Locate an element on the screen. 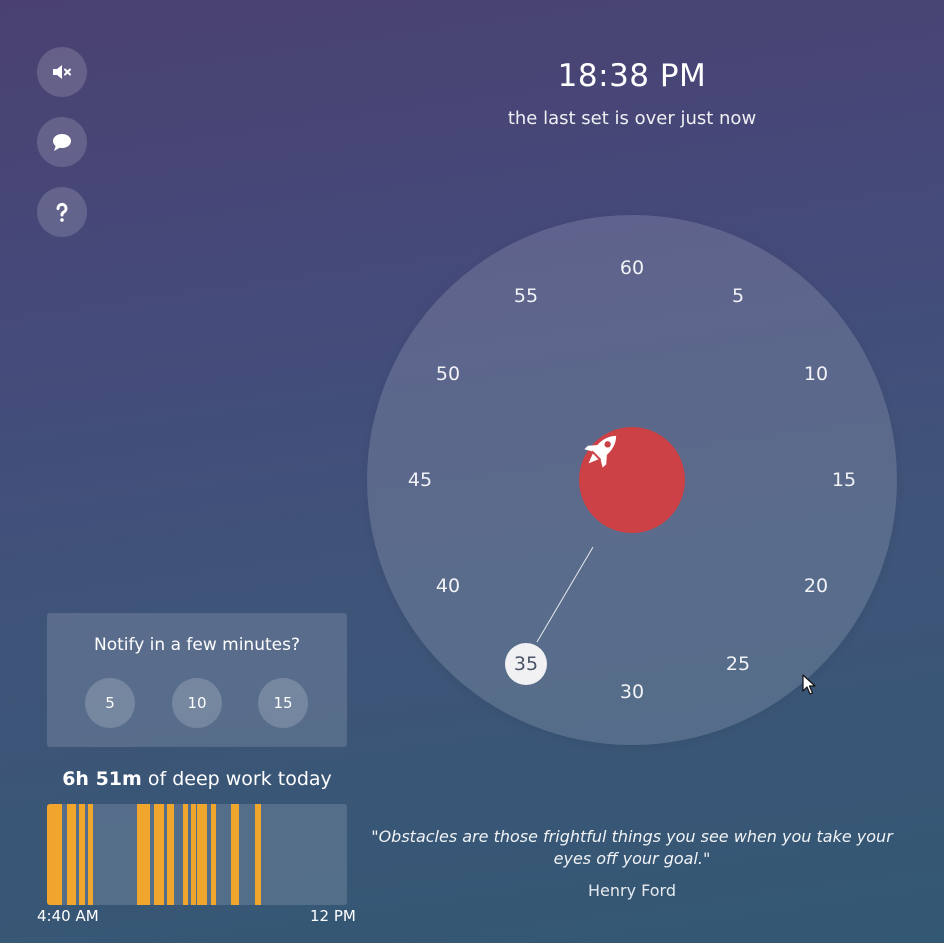 The image size is (944, 943). dial-number-45: 45 is located at coordinates (420, 480).